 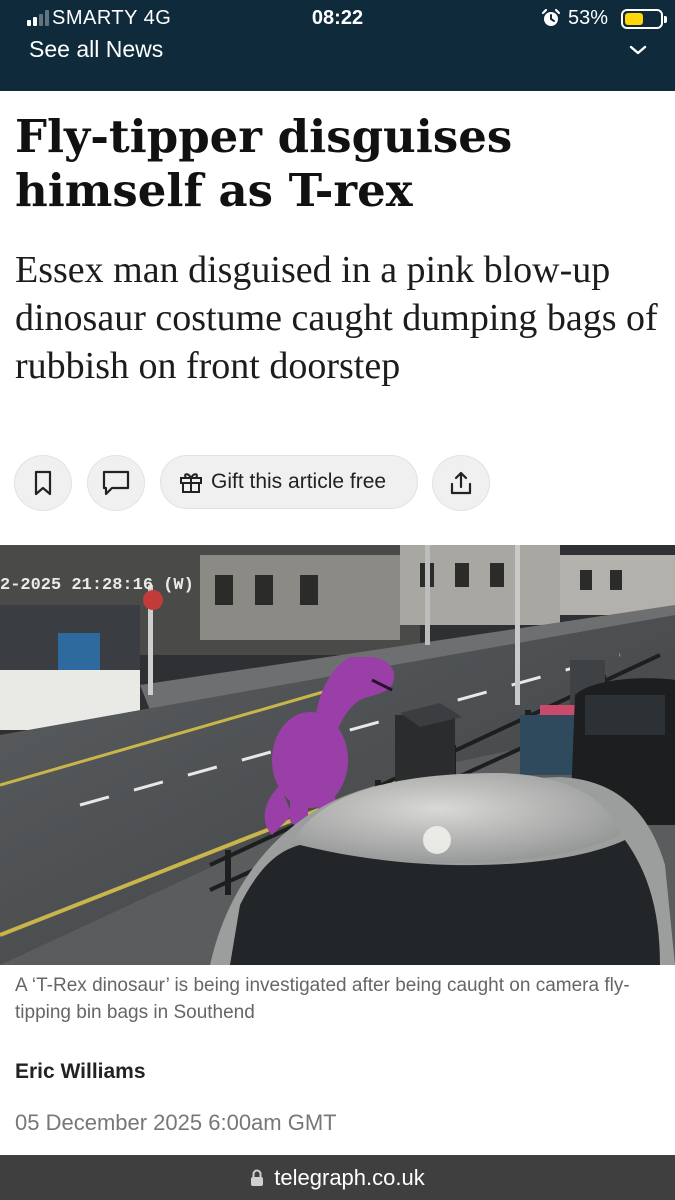 I want to click on gift-article-button: Gift this article free, so click(x=289, y=482).